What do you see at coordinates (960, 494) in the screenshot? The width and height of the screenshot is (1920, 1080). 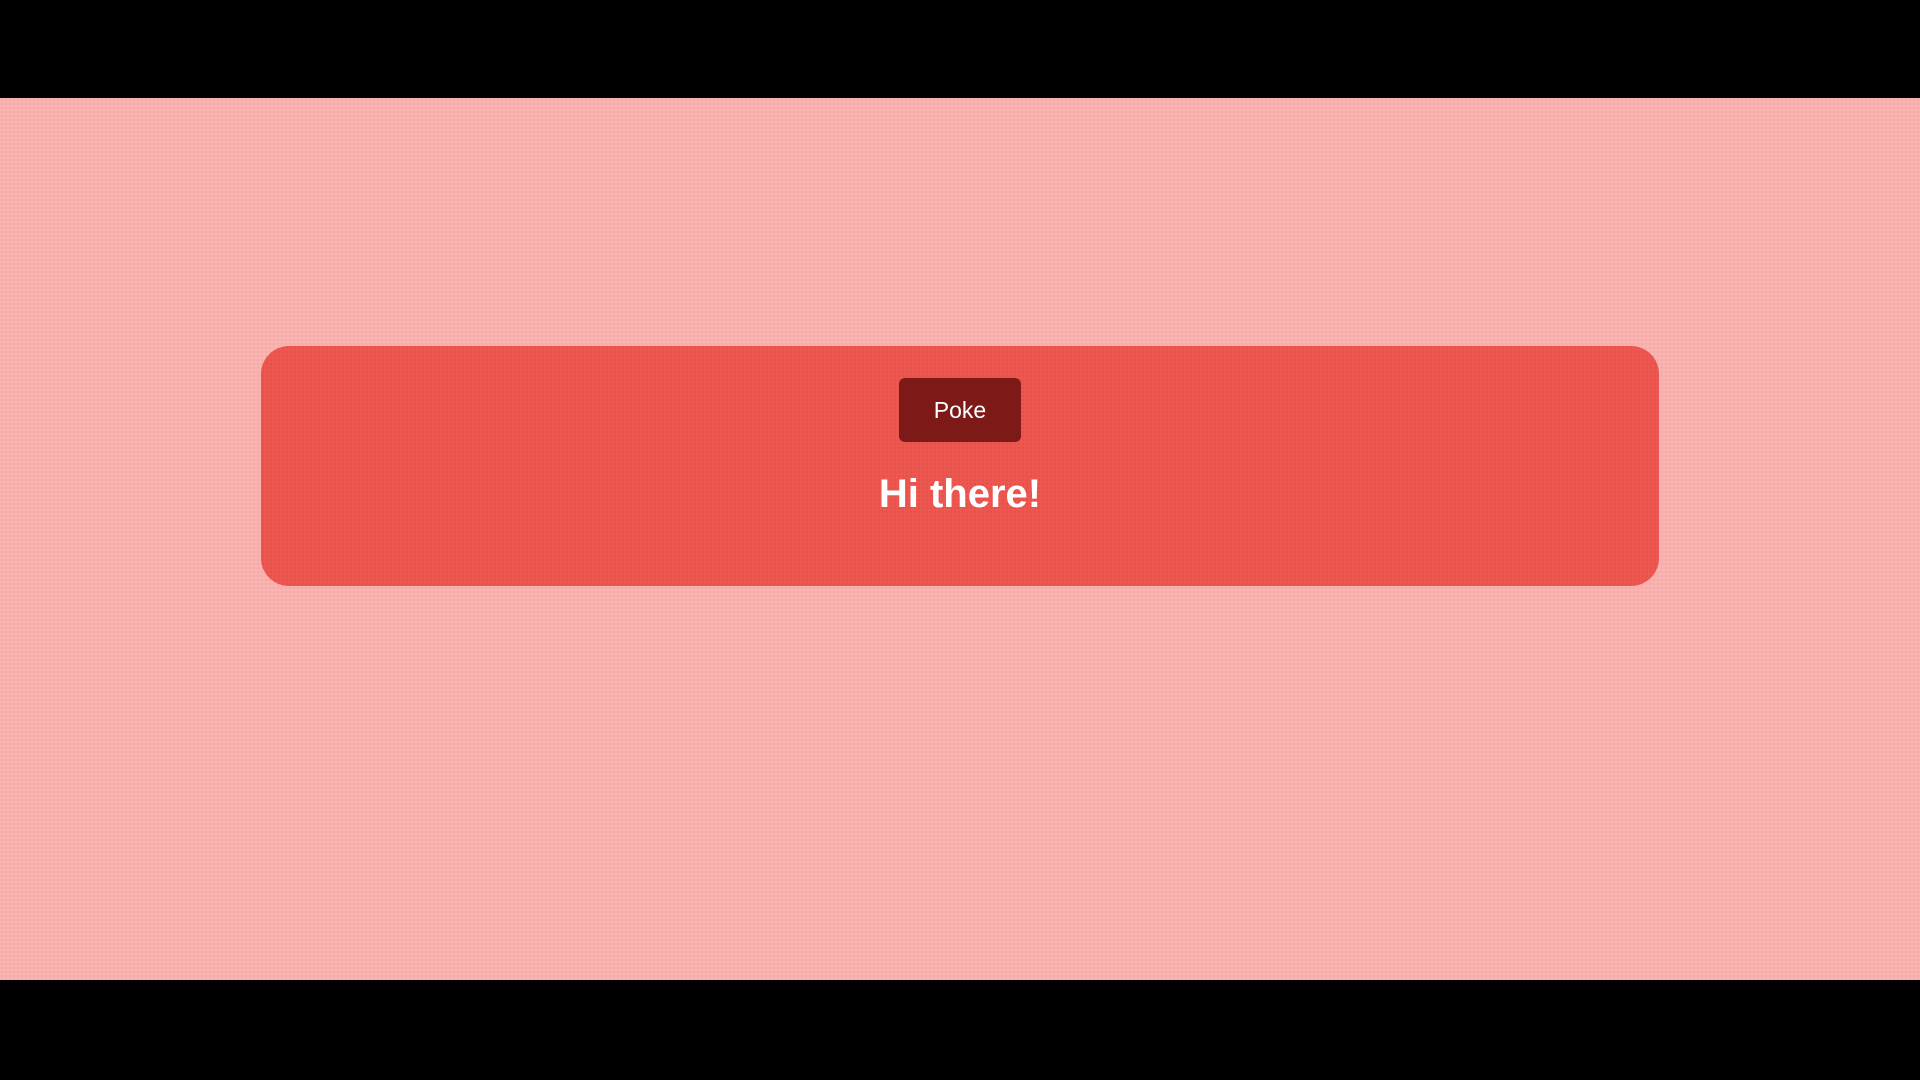 I see `greeting-heading: Hi there!` at bounding box center [960, 494].